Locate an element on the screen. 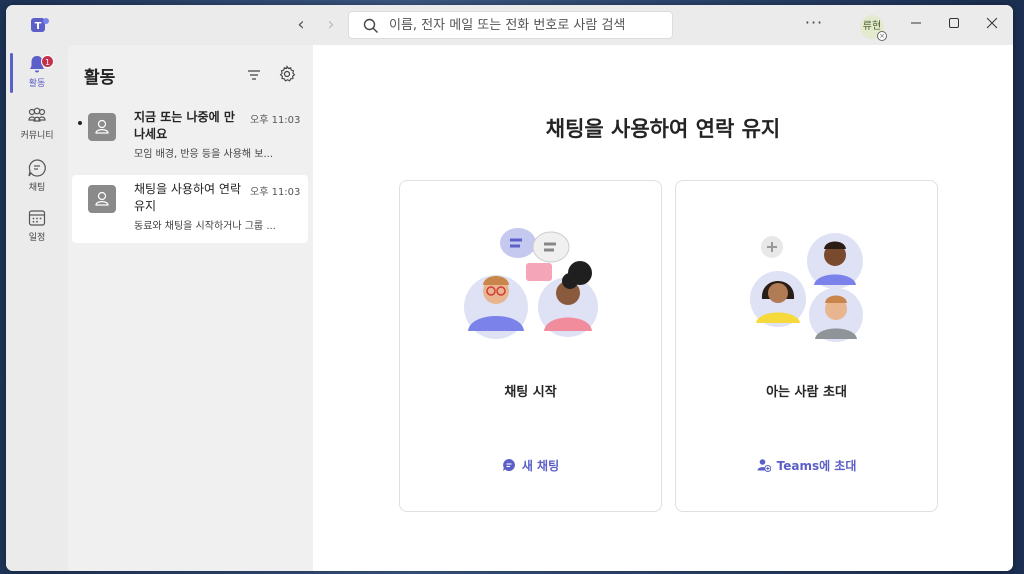 This screenshot has width=1024, height=574. filter-icon is located at coordinates (254, 75).